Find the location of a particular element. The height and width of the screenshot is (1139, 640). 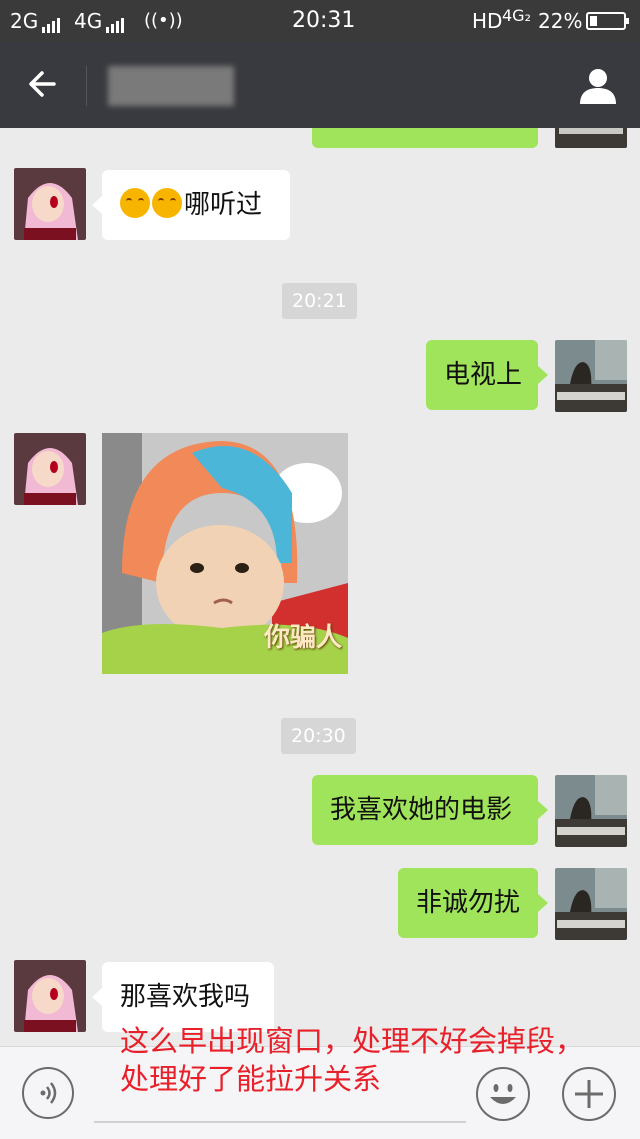

voice-icon is located at coordinates (48, 1093).